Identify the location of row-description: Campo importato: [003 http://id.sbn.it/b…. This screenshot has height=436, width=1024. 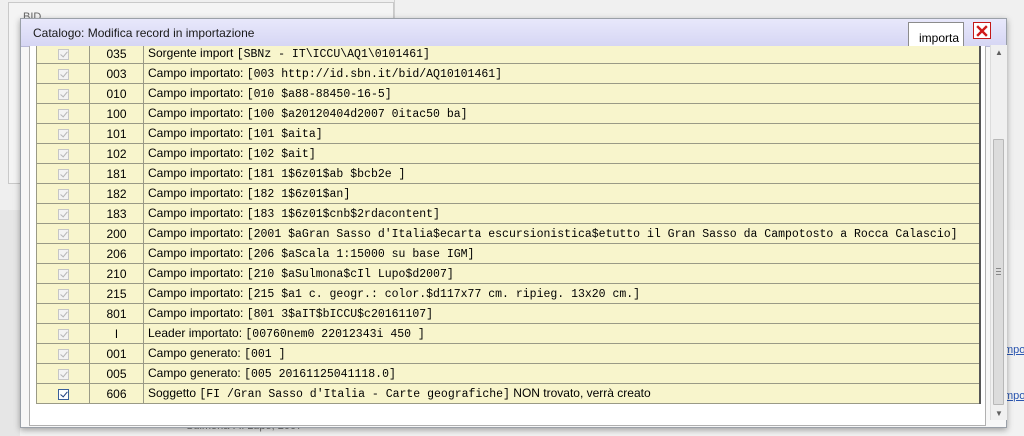
(562, 73).